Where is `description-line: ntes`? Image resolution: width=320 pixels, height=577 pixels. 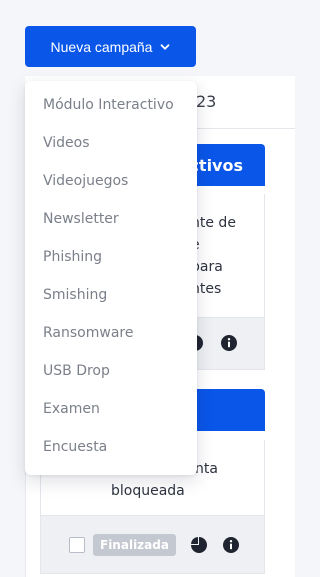 description-line: ntes is located at coordinates (206, 289).